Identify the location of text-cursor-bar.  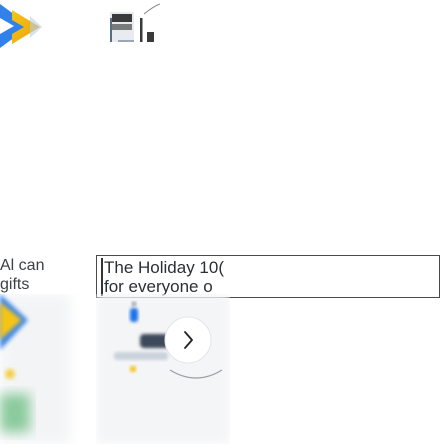
(102, 267).